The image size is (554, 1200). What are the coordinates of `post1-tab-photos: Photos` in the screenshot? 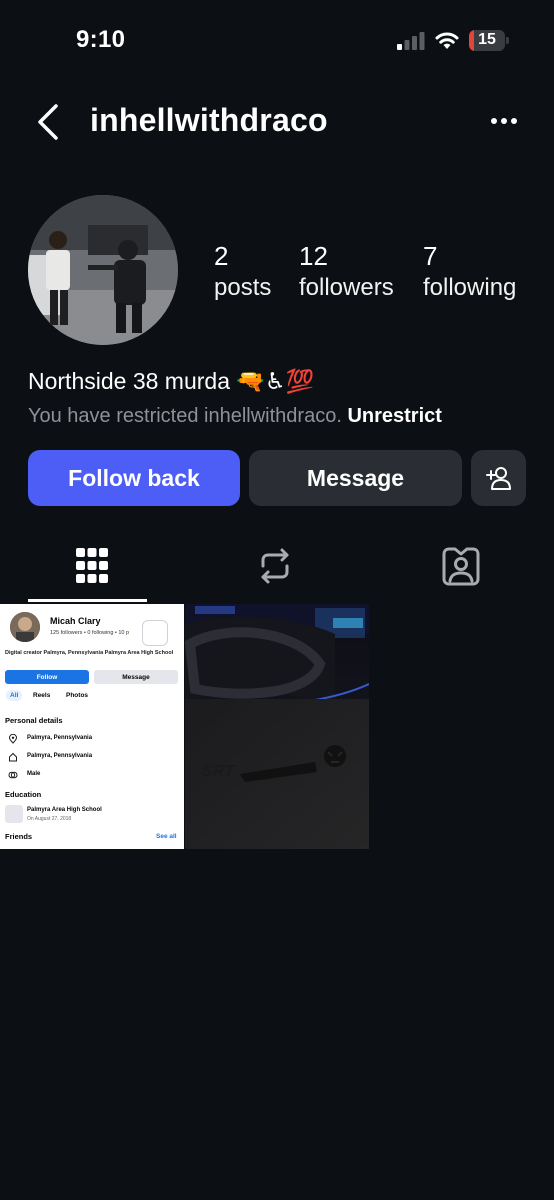 It's located at (77, 695).